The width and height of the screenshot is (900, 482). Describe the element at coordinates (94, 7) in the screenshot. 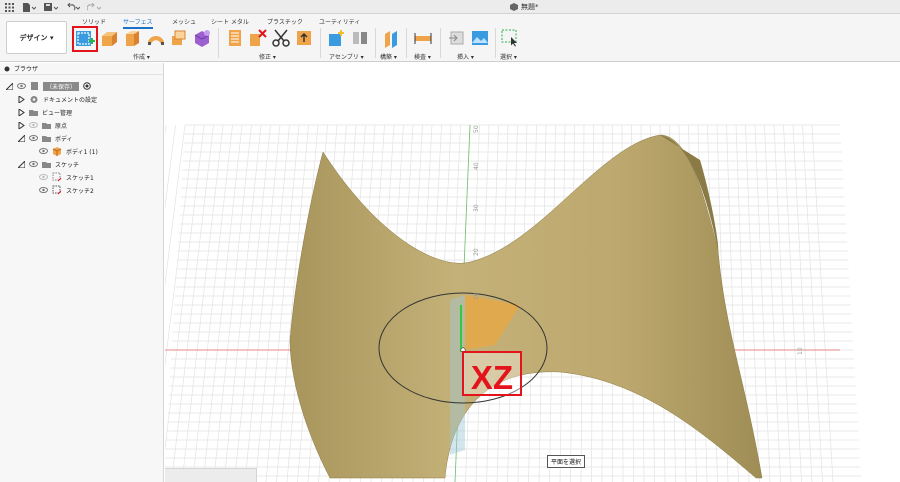

I see `redo-icon` at that location.